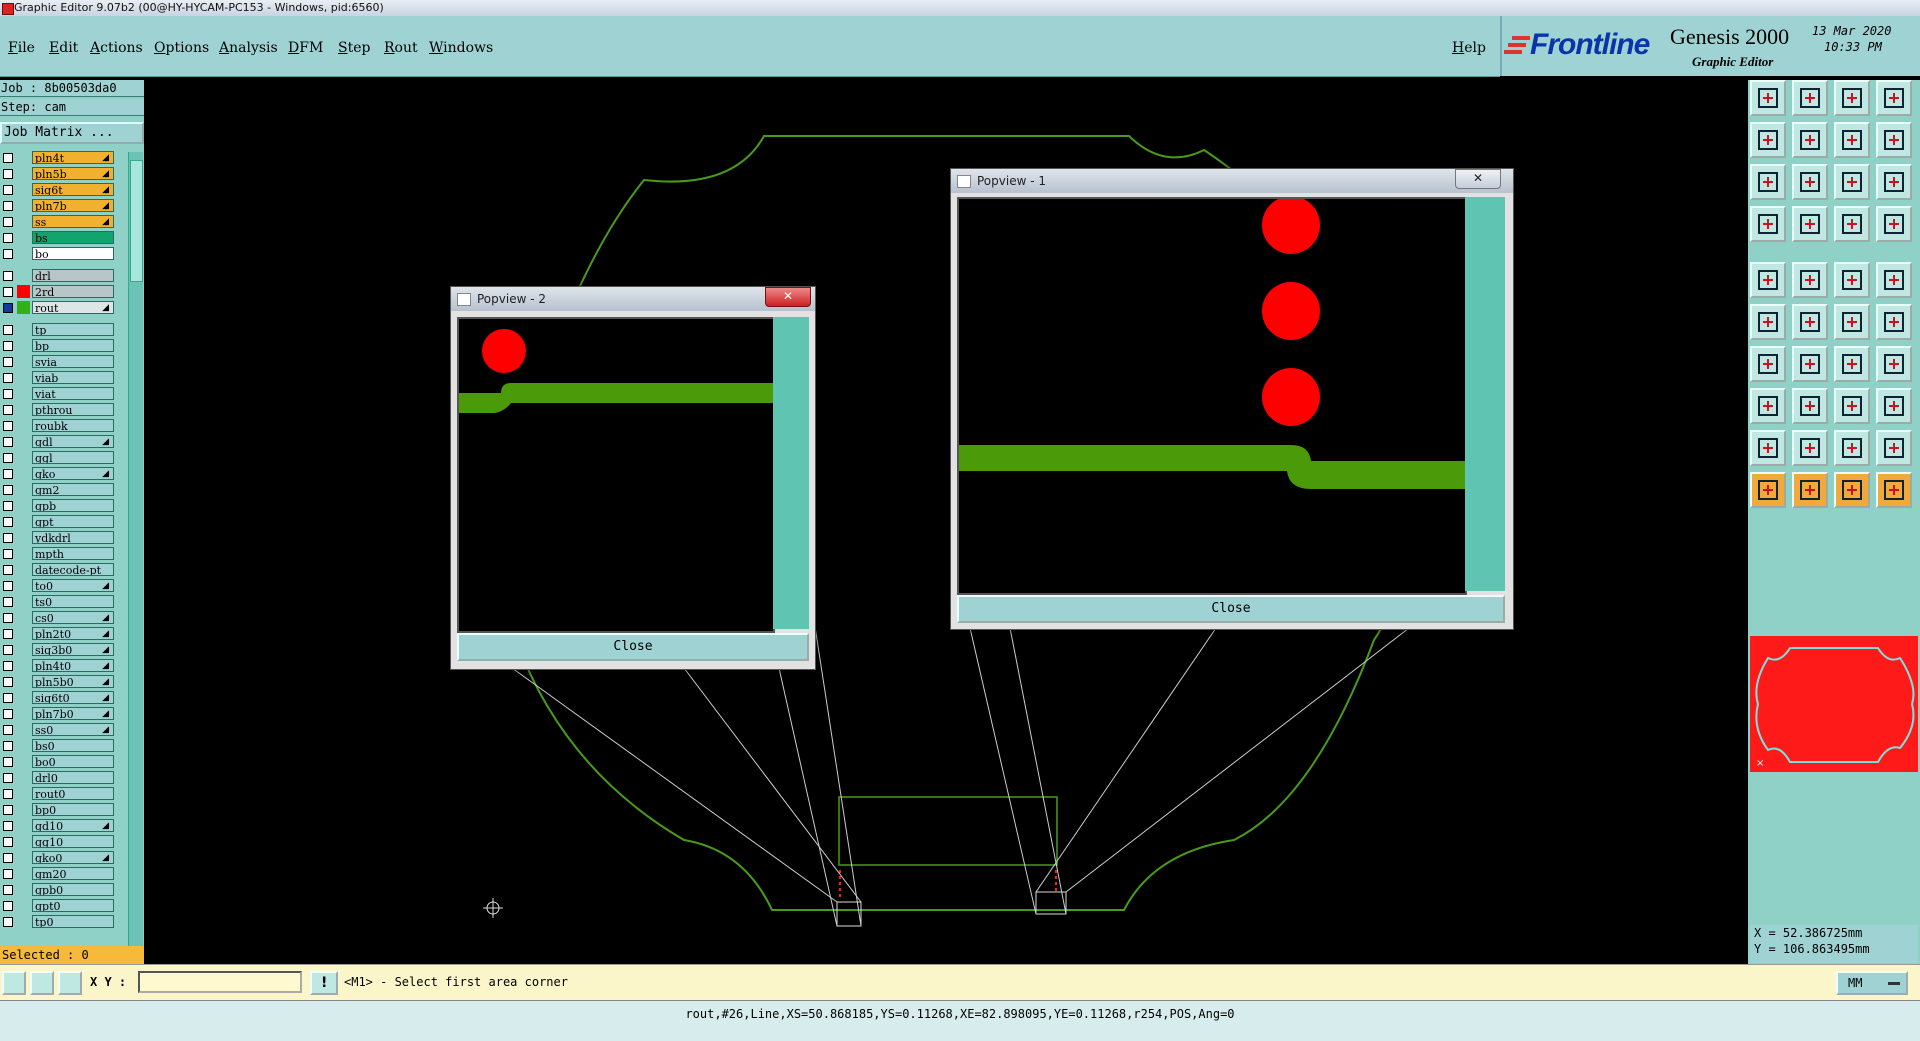  What do you see at coordinates (59, 633) in the screenshot?
I see `layer-row-pln2t0: pln2t0 ◢` at bounding box center [59, 633].